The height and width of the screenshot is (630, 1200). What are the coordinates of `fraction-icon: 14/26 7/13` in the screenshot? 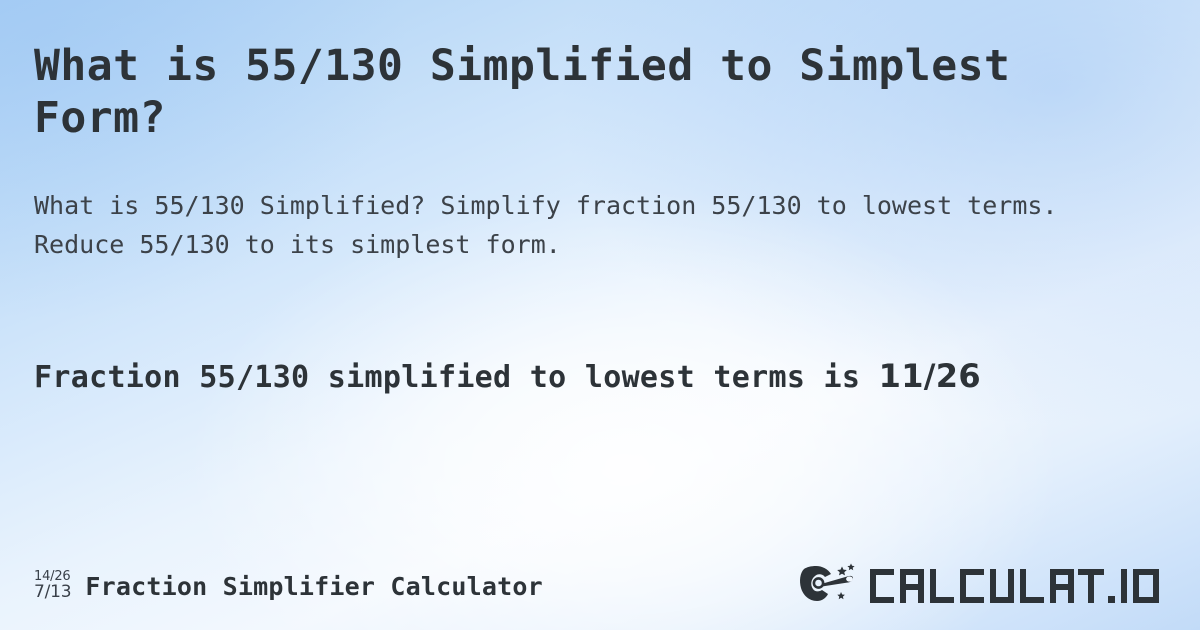 It's located at (53, 585).